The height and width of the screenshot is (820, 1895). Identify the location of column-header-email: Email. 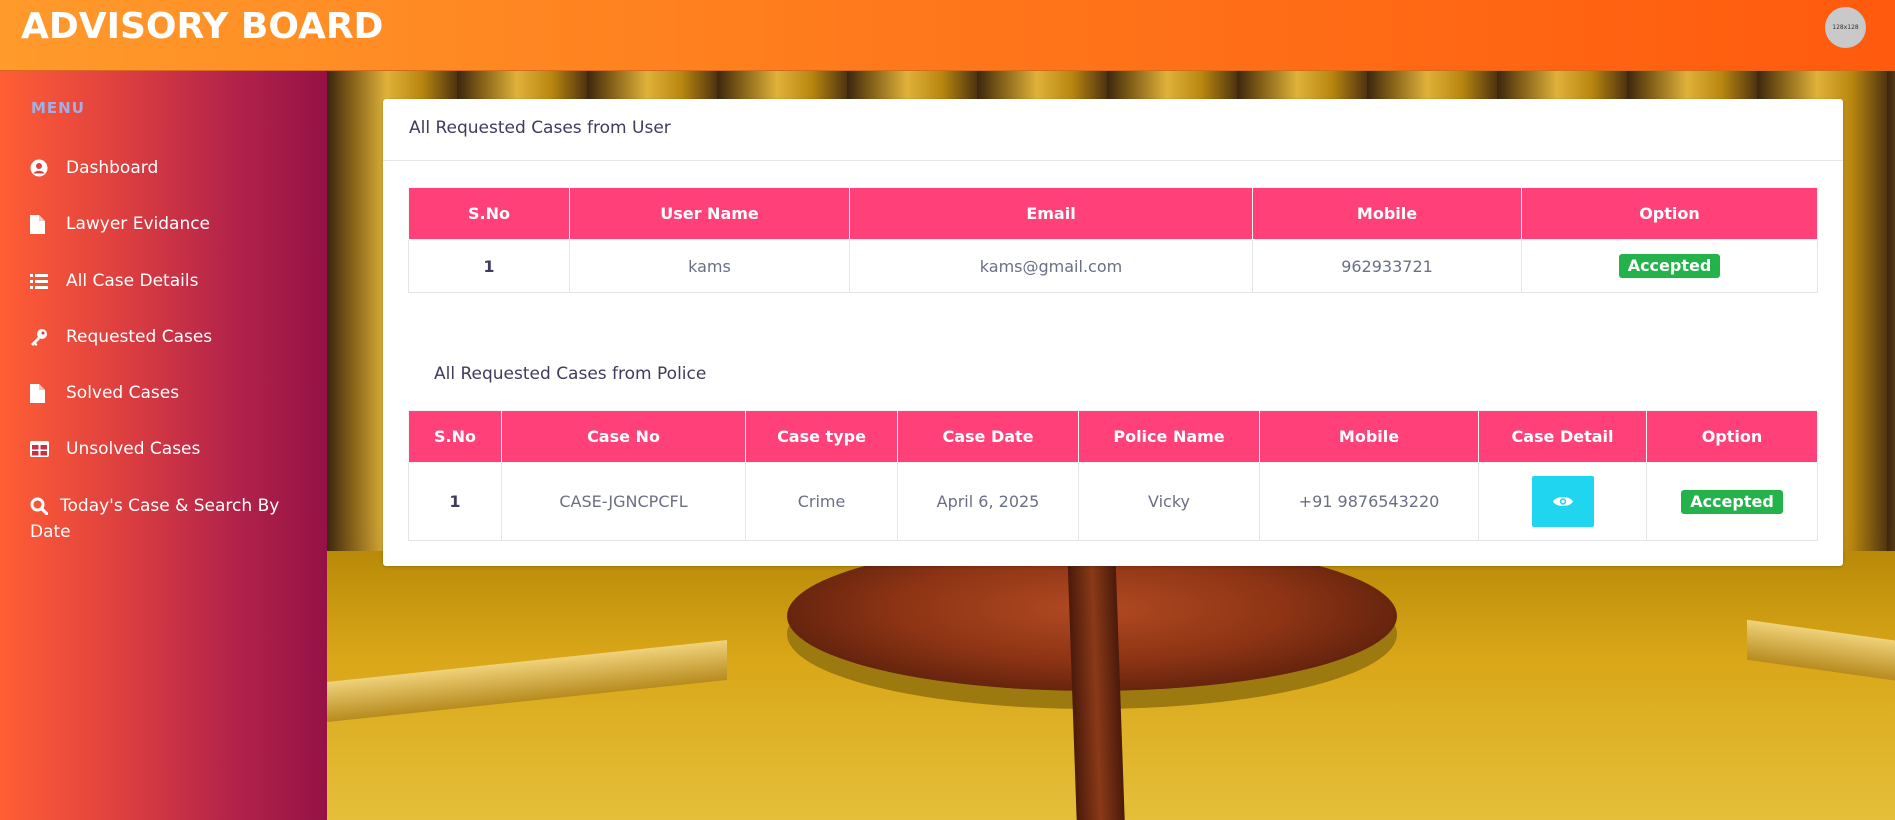
(1051, 213).